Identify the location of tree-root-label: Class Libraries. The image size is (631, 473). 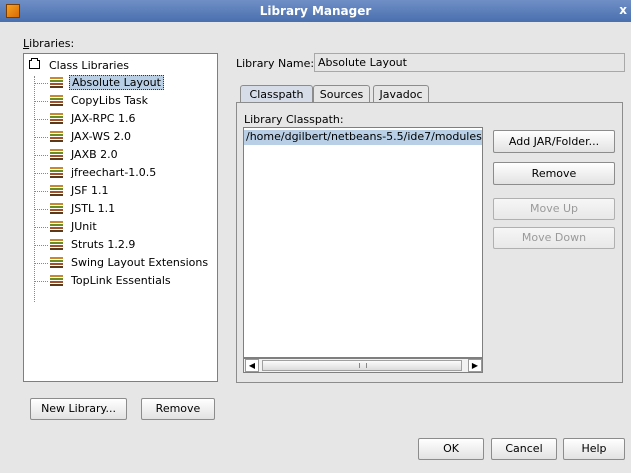
(89, 65).